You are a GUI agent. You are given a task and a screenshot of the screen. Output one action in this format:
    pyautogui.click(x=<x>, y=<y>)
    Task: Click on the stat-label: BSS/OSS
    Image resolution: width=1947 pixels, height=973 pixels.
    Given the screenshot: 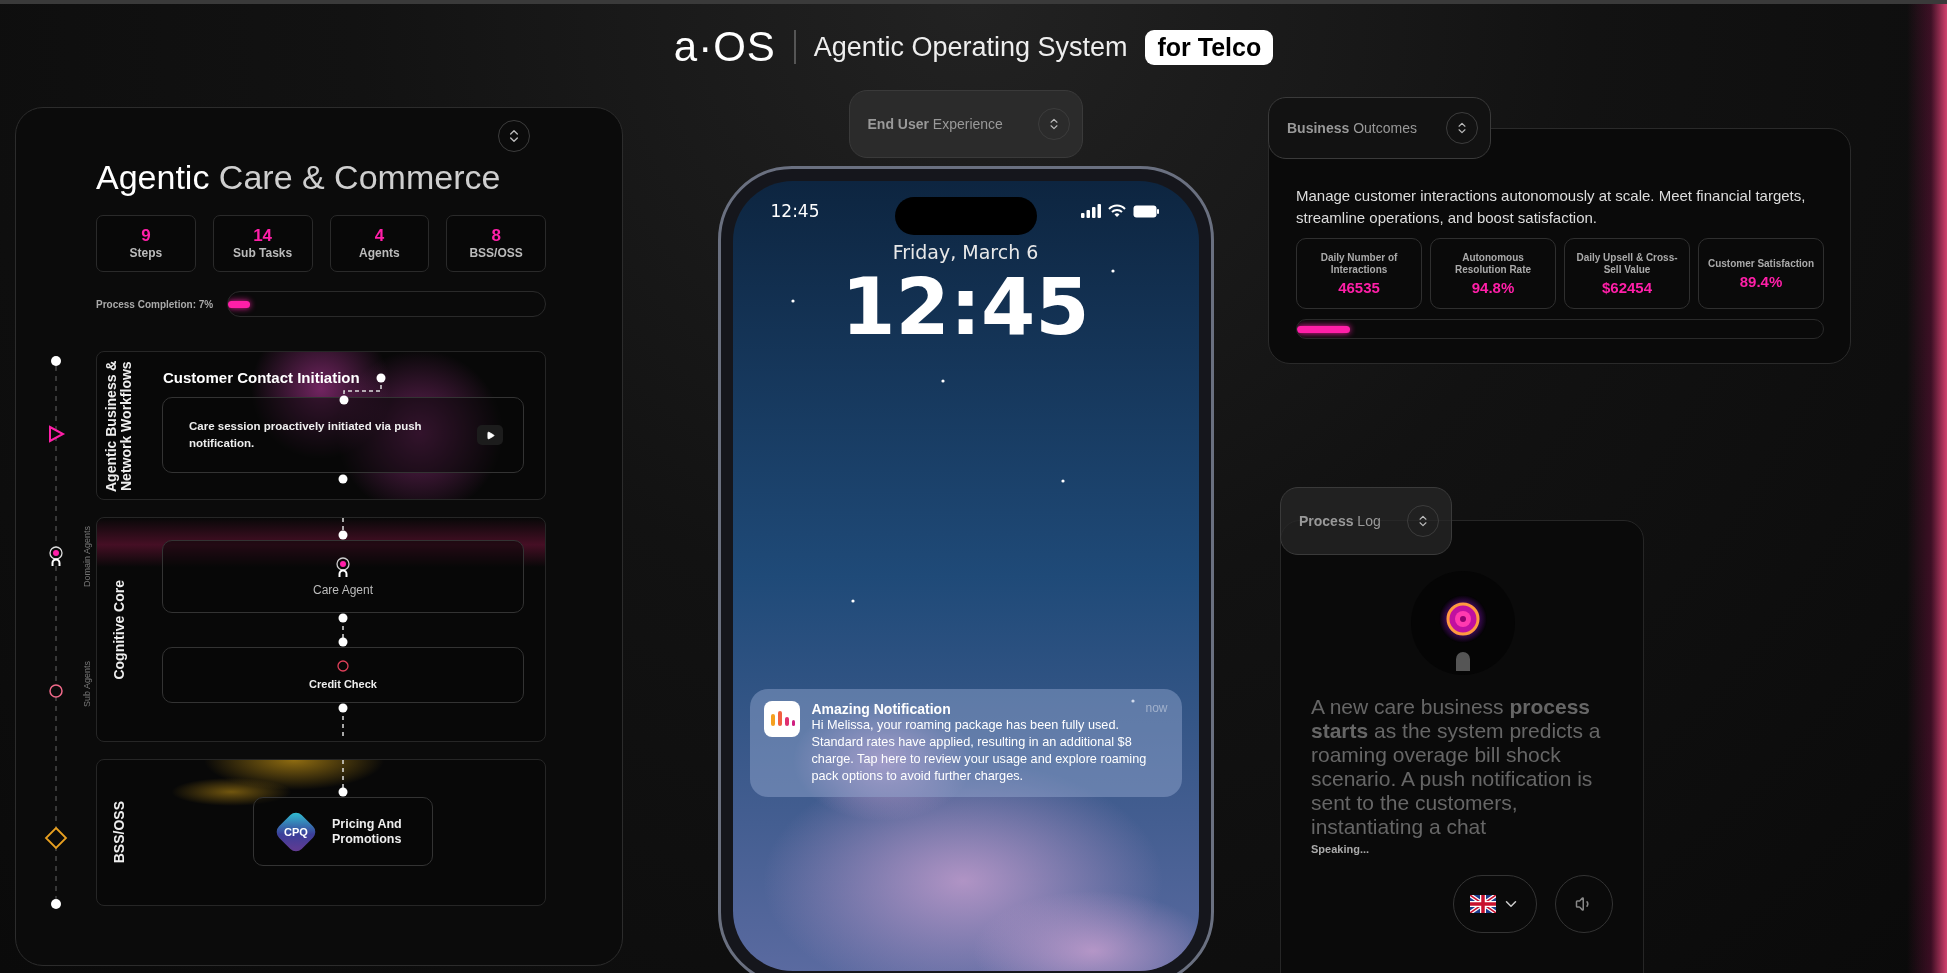 What is the action you would take?
    pyautogui.click(x=496, y=253)
    